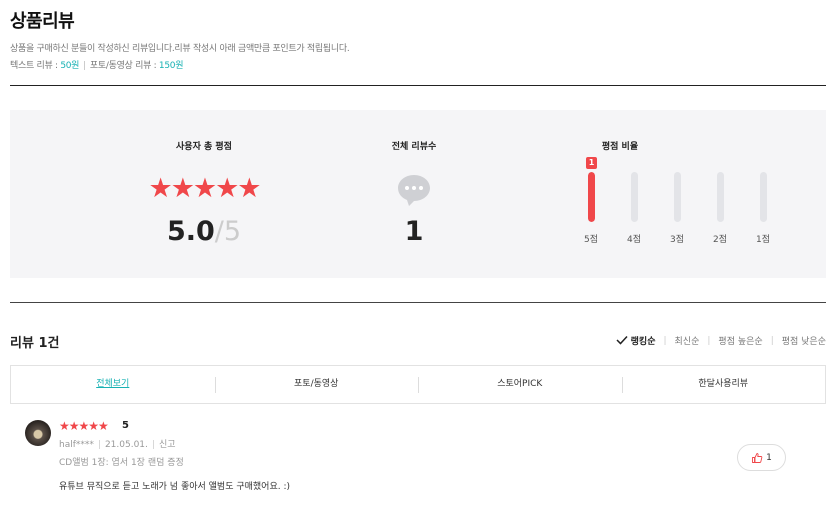  Describe the element at coordinates (38, 433) in the screenshot. I see `avatar` at that location.